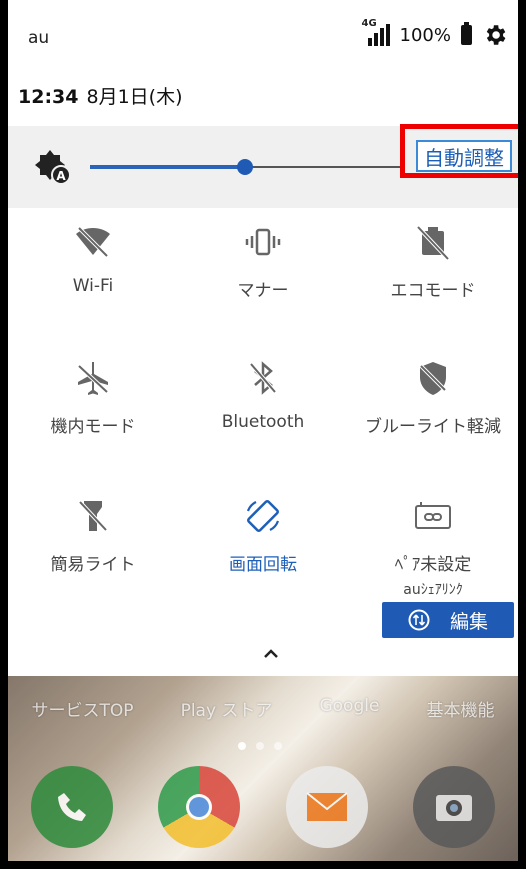 This screenshot has height=869, width=526. Describe the element at coordinates (263, 565) in the screenshot. I see `tile-label: 画面回転` at that location.